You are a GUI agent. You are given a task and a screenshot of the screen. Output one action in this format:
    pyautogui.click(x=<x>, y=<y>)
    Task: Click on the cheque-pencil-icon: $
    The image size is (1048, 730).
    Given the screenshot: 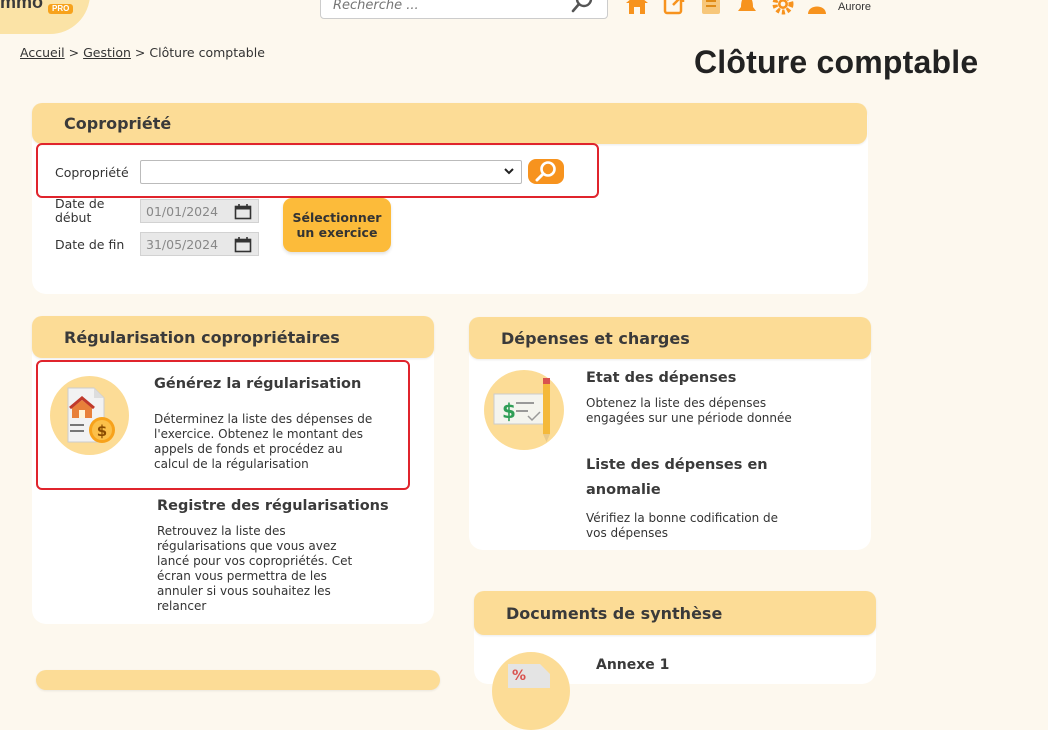 What is the action you would take?
    pyautogui.click(x=521, y=410)
    